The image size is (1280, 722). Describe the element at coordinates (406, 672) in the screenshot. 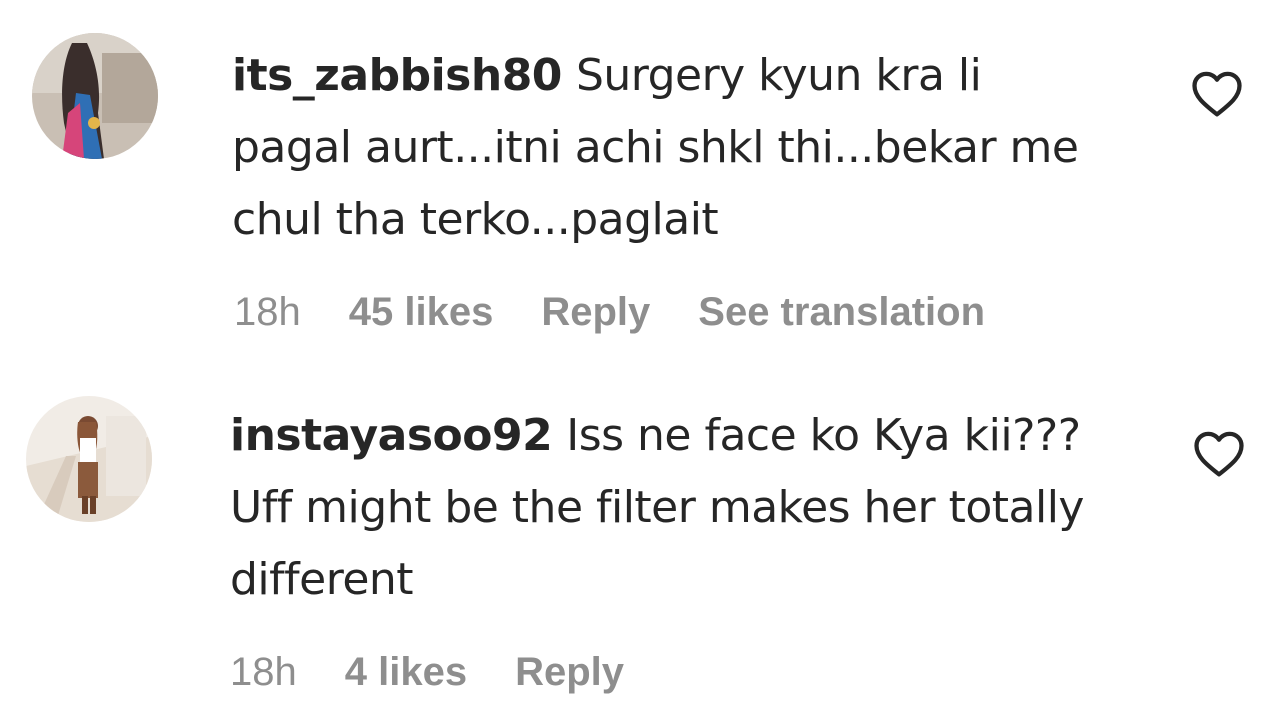

I see `likes-count-button: 4 likes` at that location.